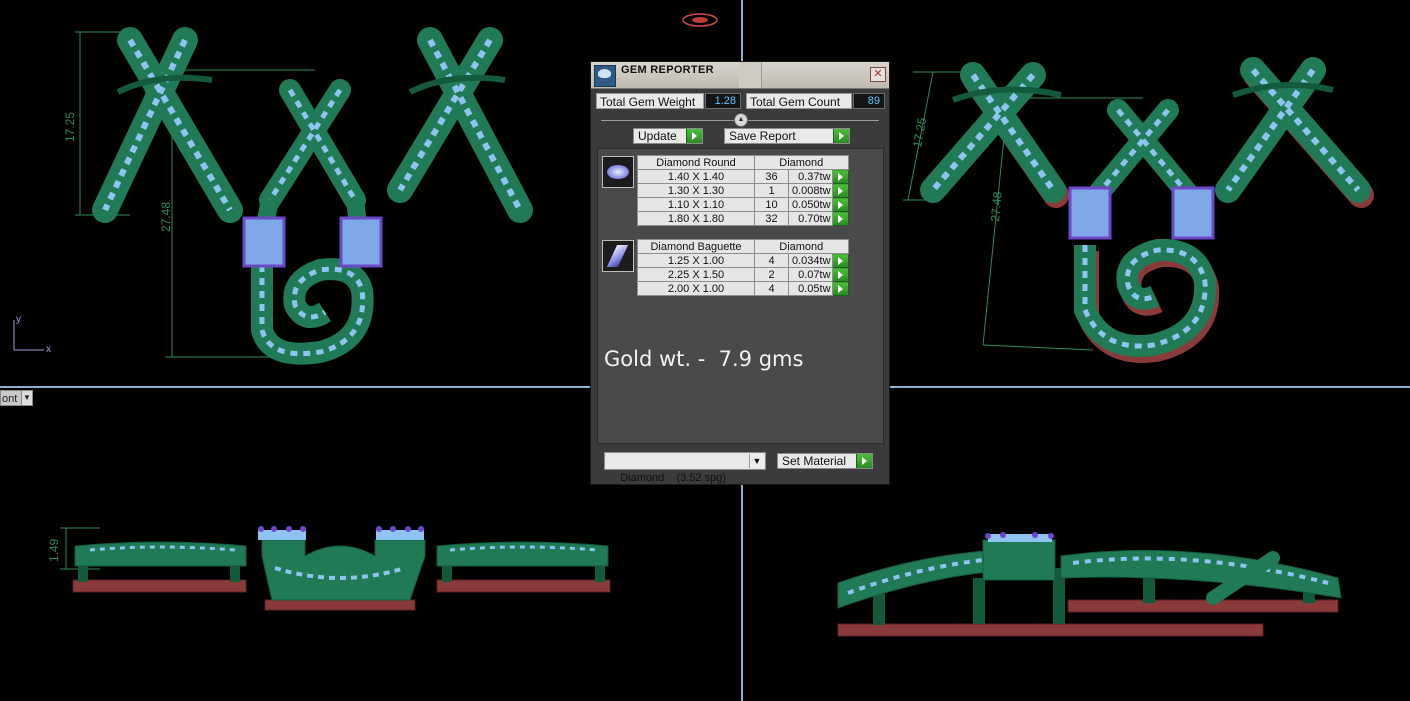 The image size is (1410, 701). What do you see at coordinates (1089, 584) in the screenshot?
I see `chain-assembly` at bounding box center [1089, 584].